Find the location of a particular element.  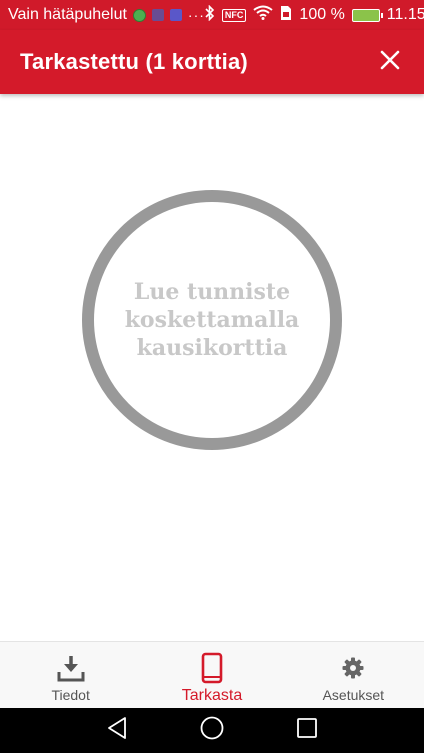

nav-label-asetukset: Asetukset is located at coordinates (353, 695).